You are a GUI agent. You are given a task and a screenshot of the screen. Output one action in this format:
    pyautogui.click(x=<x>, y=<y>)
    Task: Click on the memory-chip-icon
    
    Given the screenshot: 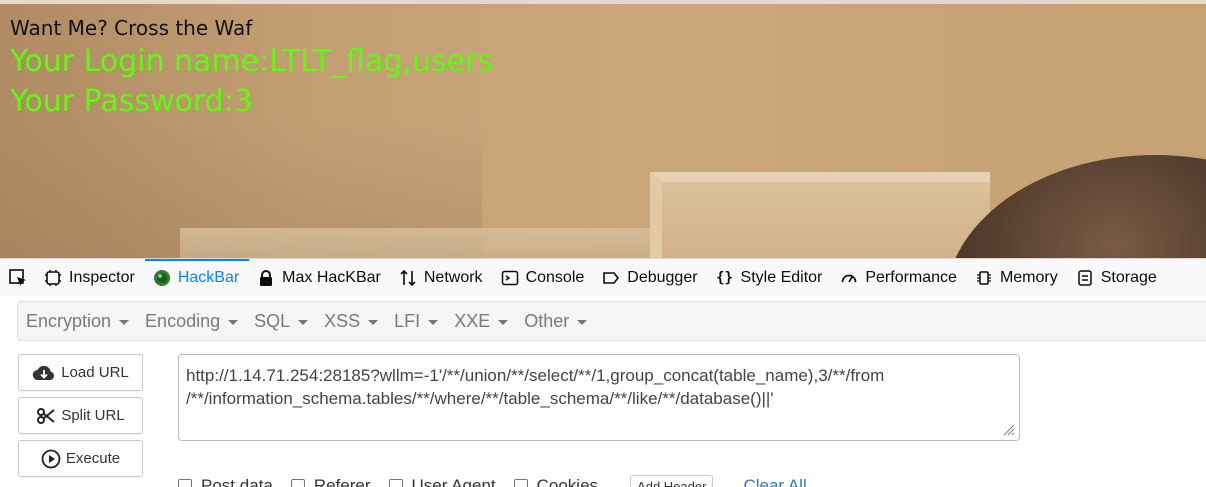 What is the action you would take?
    pyautogui.click(x=984, y=278)
    